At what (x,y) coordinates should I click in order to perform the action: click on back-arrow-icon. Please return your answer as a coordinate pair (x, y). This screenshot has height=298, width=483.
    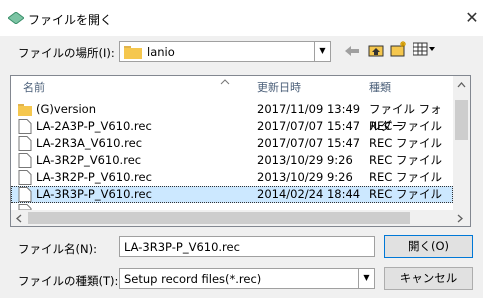
    Looking at the image, I should click on (352, 51).